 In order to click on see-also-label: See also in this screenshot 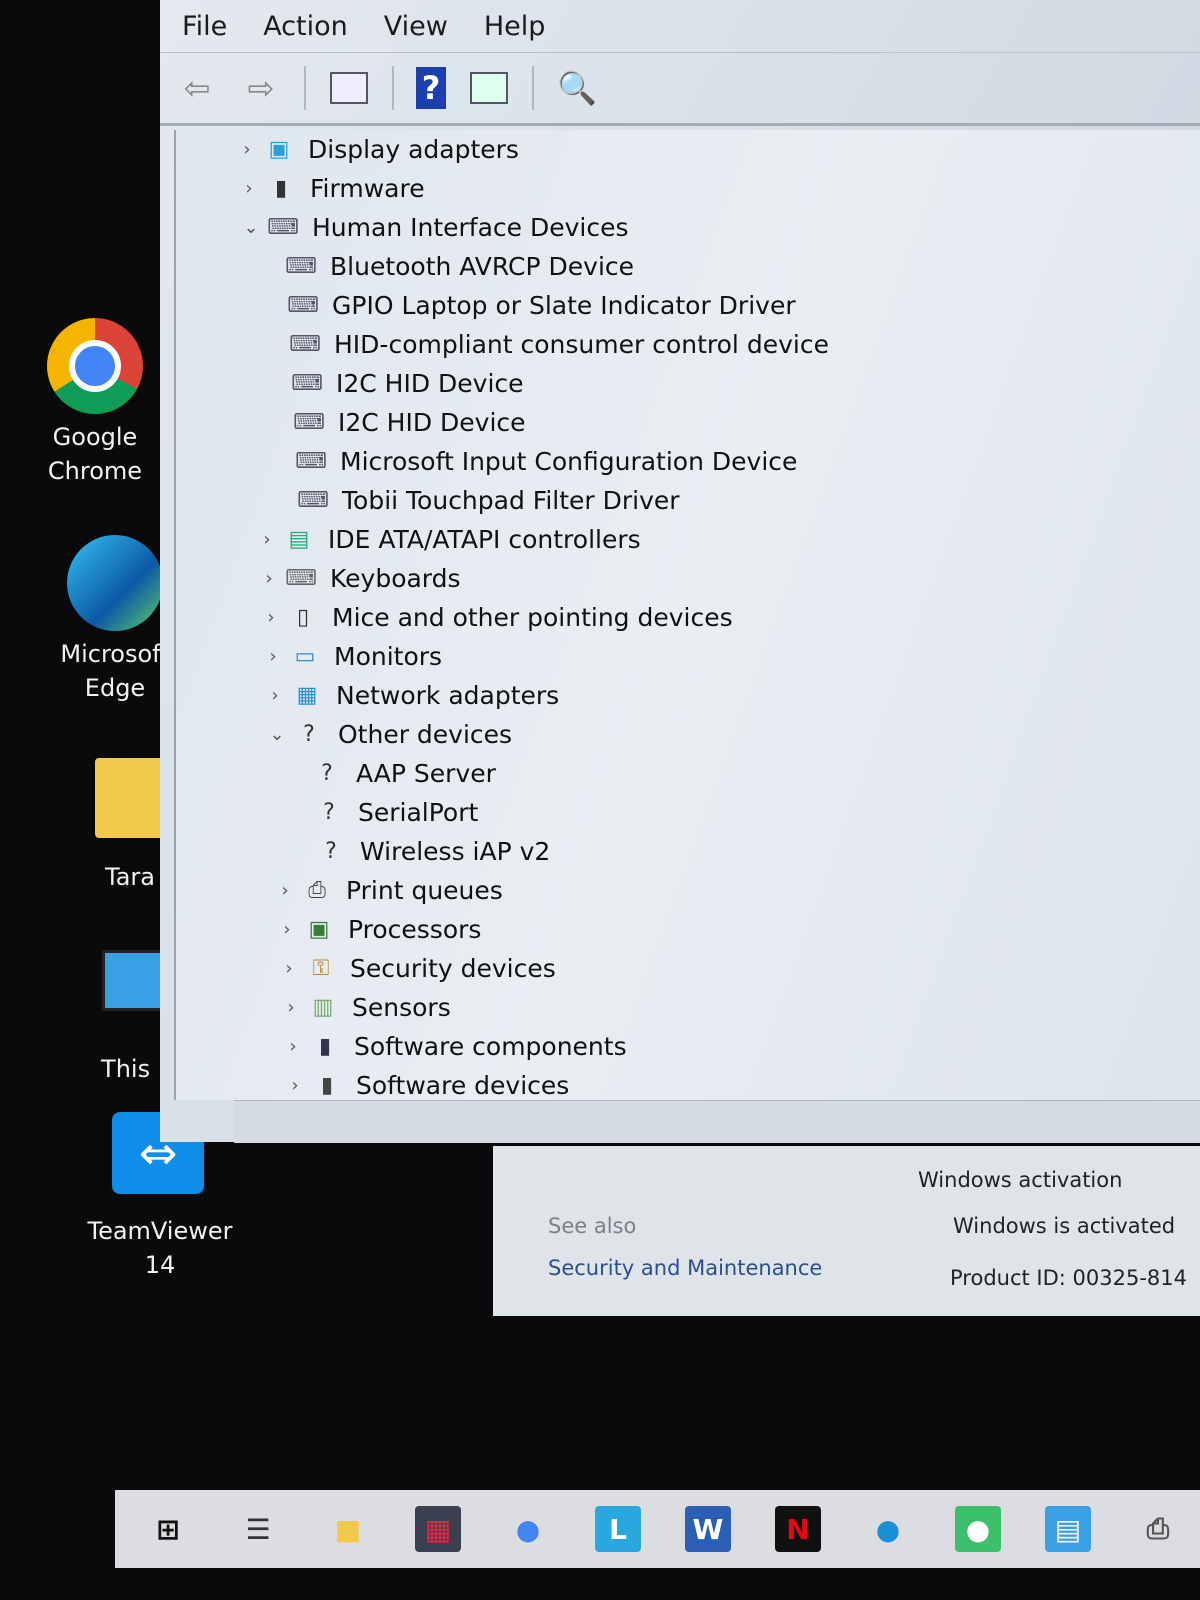, I will do `click(592, 1226)`.